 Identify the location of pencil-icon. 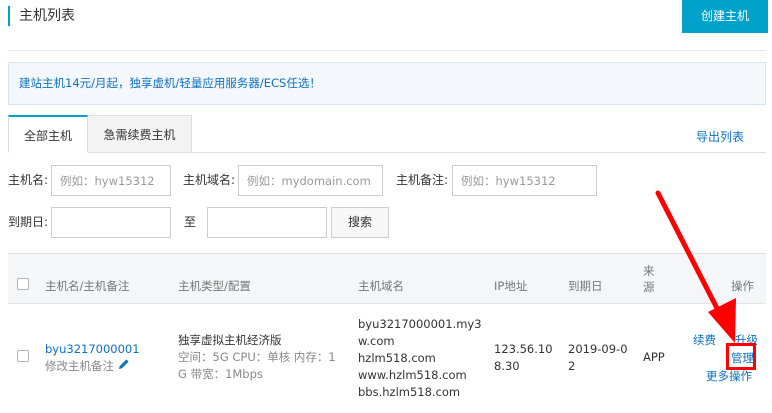
(124, 366).